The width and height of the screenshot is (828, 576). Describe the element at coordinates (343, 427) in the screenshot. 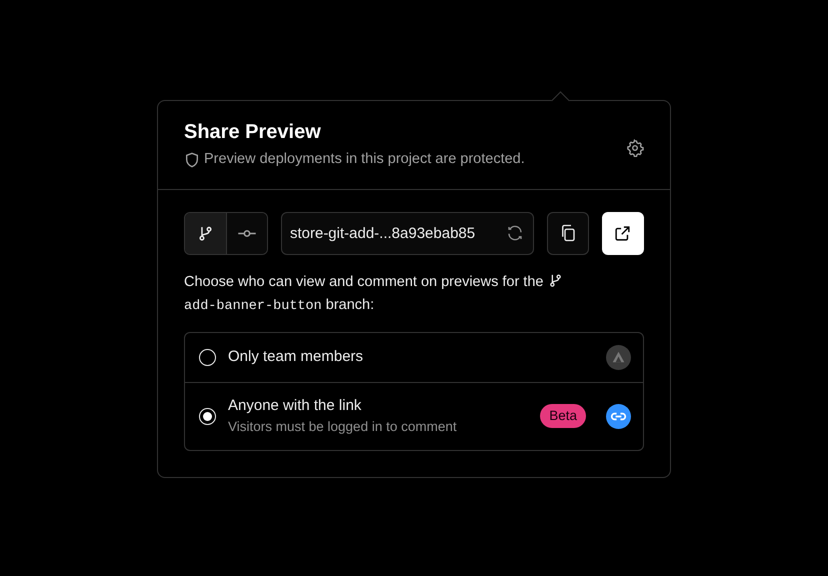

I see `option-hint: Visitors must be logged in to comment` at that location.